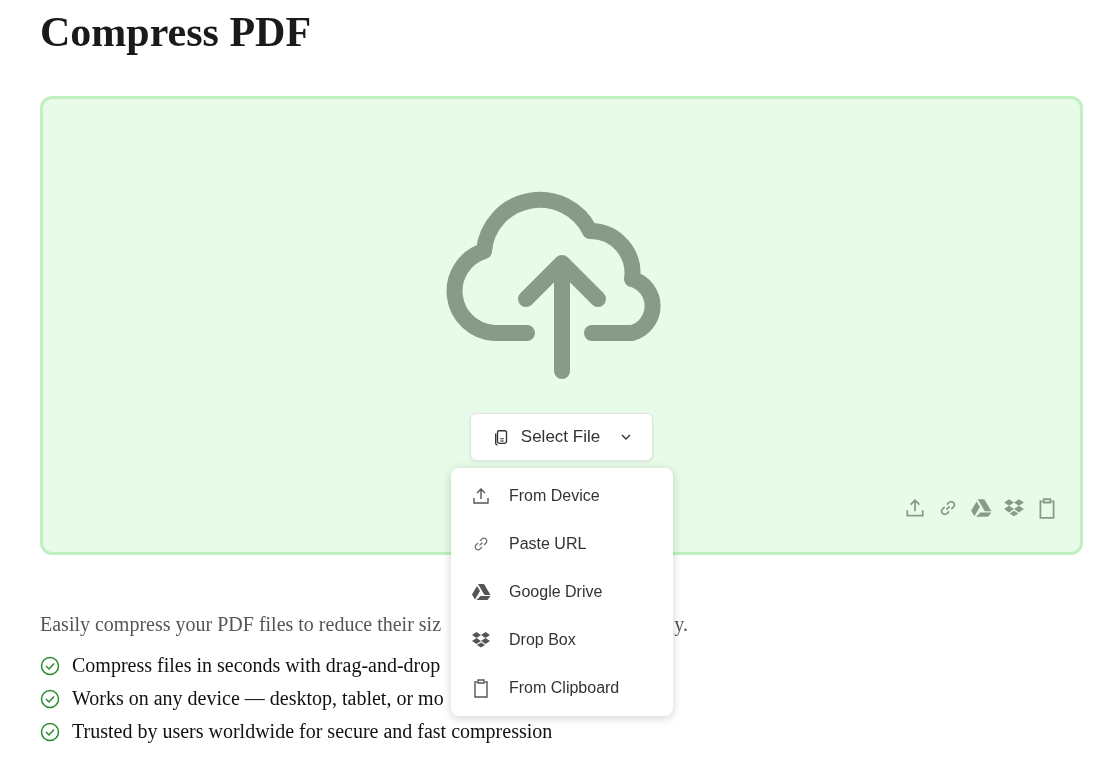  What do you see at coordinates (312, 731) in the screenshot?
I see `feature-text: Trusted by users worldwide for secure and fast compression` at bounding box center [312, 731].